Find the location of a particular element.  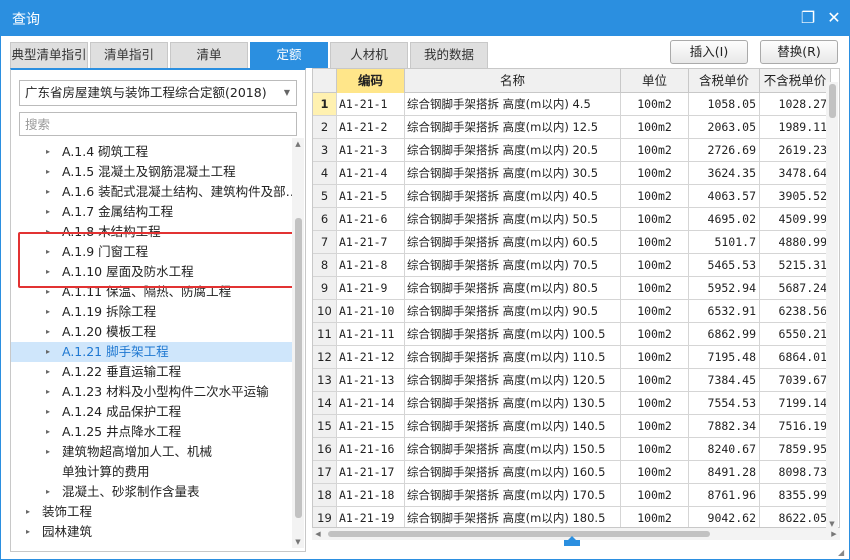

tab-bill-guide: 清单指引 is located at coordinates (129, 55).